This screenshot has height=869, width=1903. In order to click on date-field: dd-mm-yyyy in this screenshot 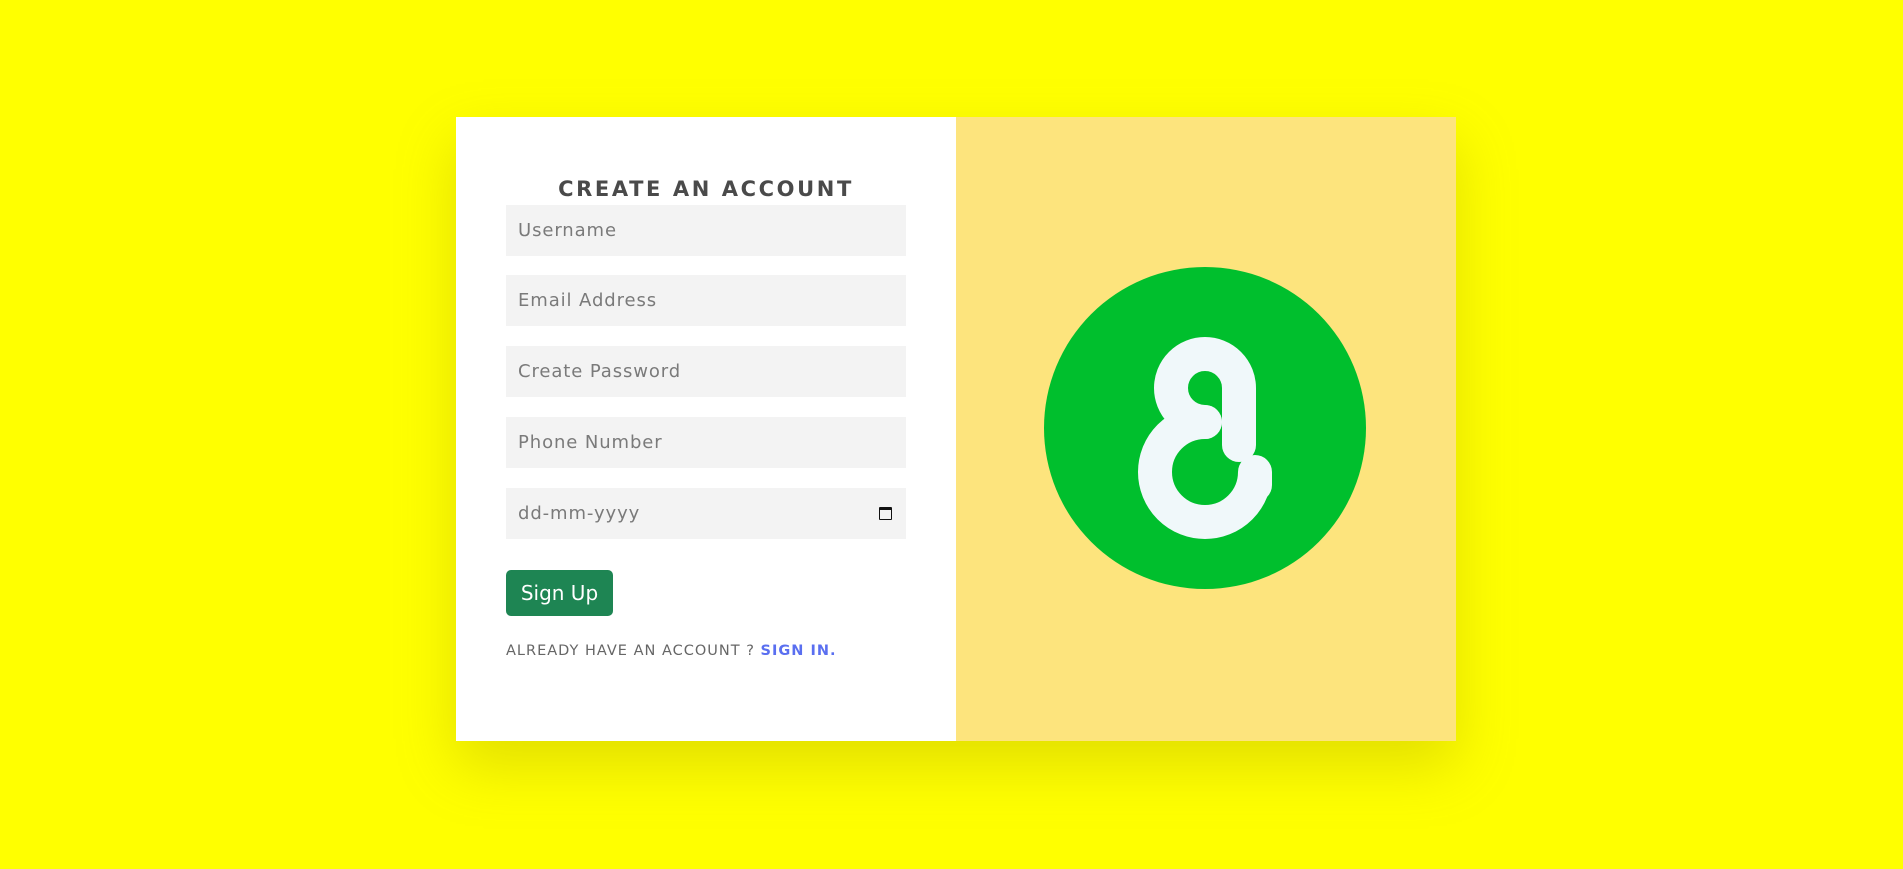, I will do `click(706, 513)`.